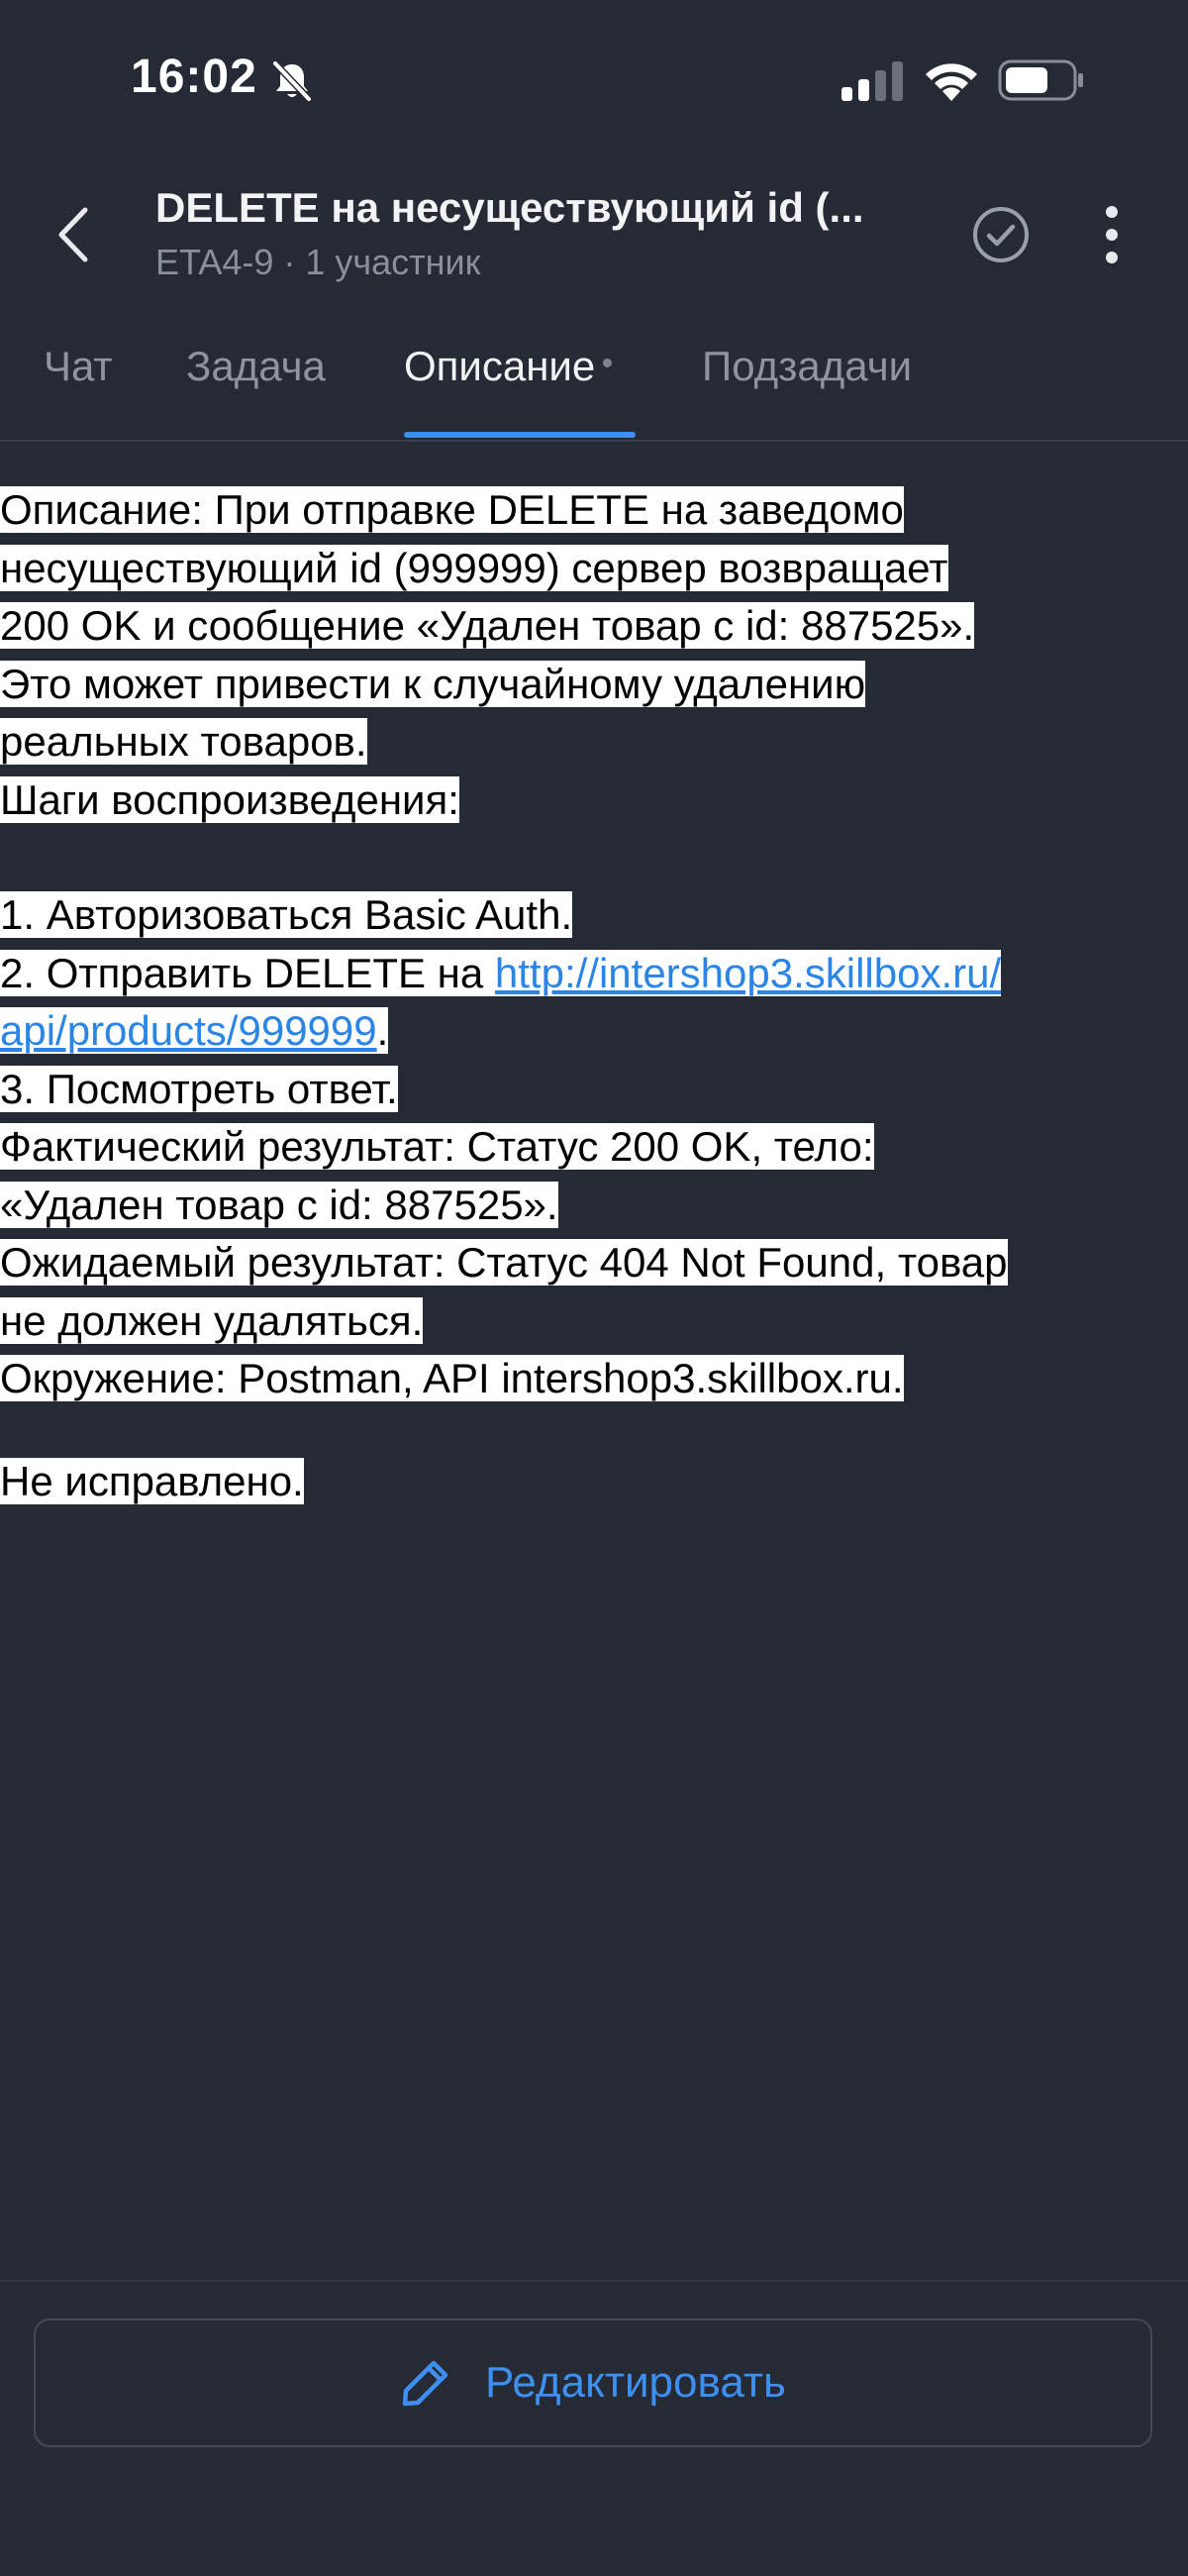 This screenshot has width=1188, height=2576. I want to click on tab-chat: Чат, so click(79, 366).